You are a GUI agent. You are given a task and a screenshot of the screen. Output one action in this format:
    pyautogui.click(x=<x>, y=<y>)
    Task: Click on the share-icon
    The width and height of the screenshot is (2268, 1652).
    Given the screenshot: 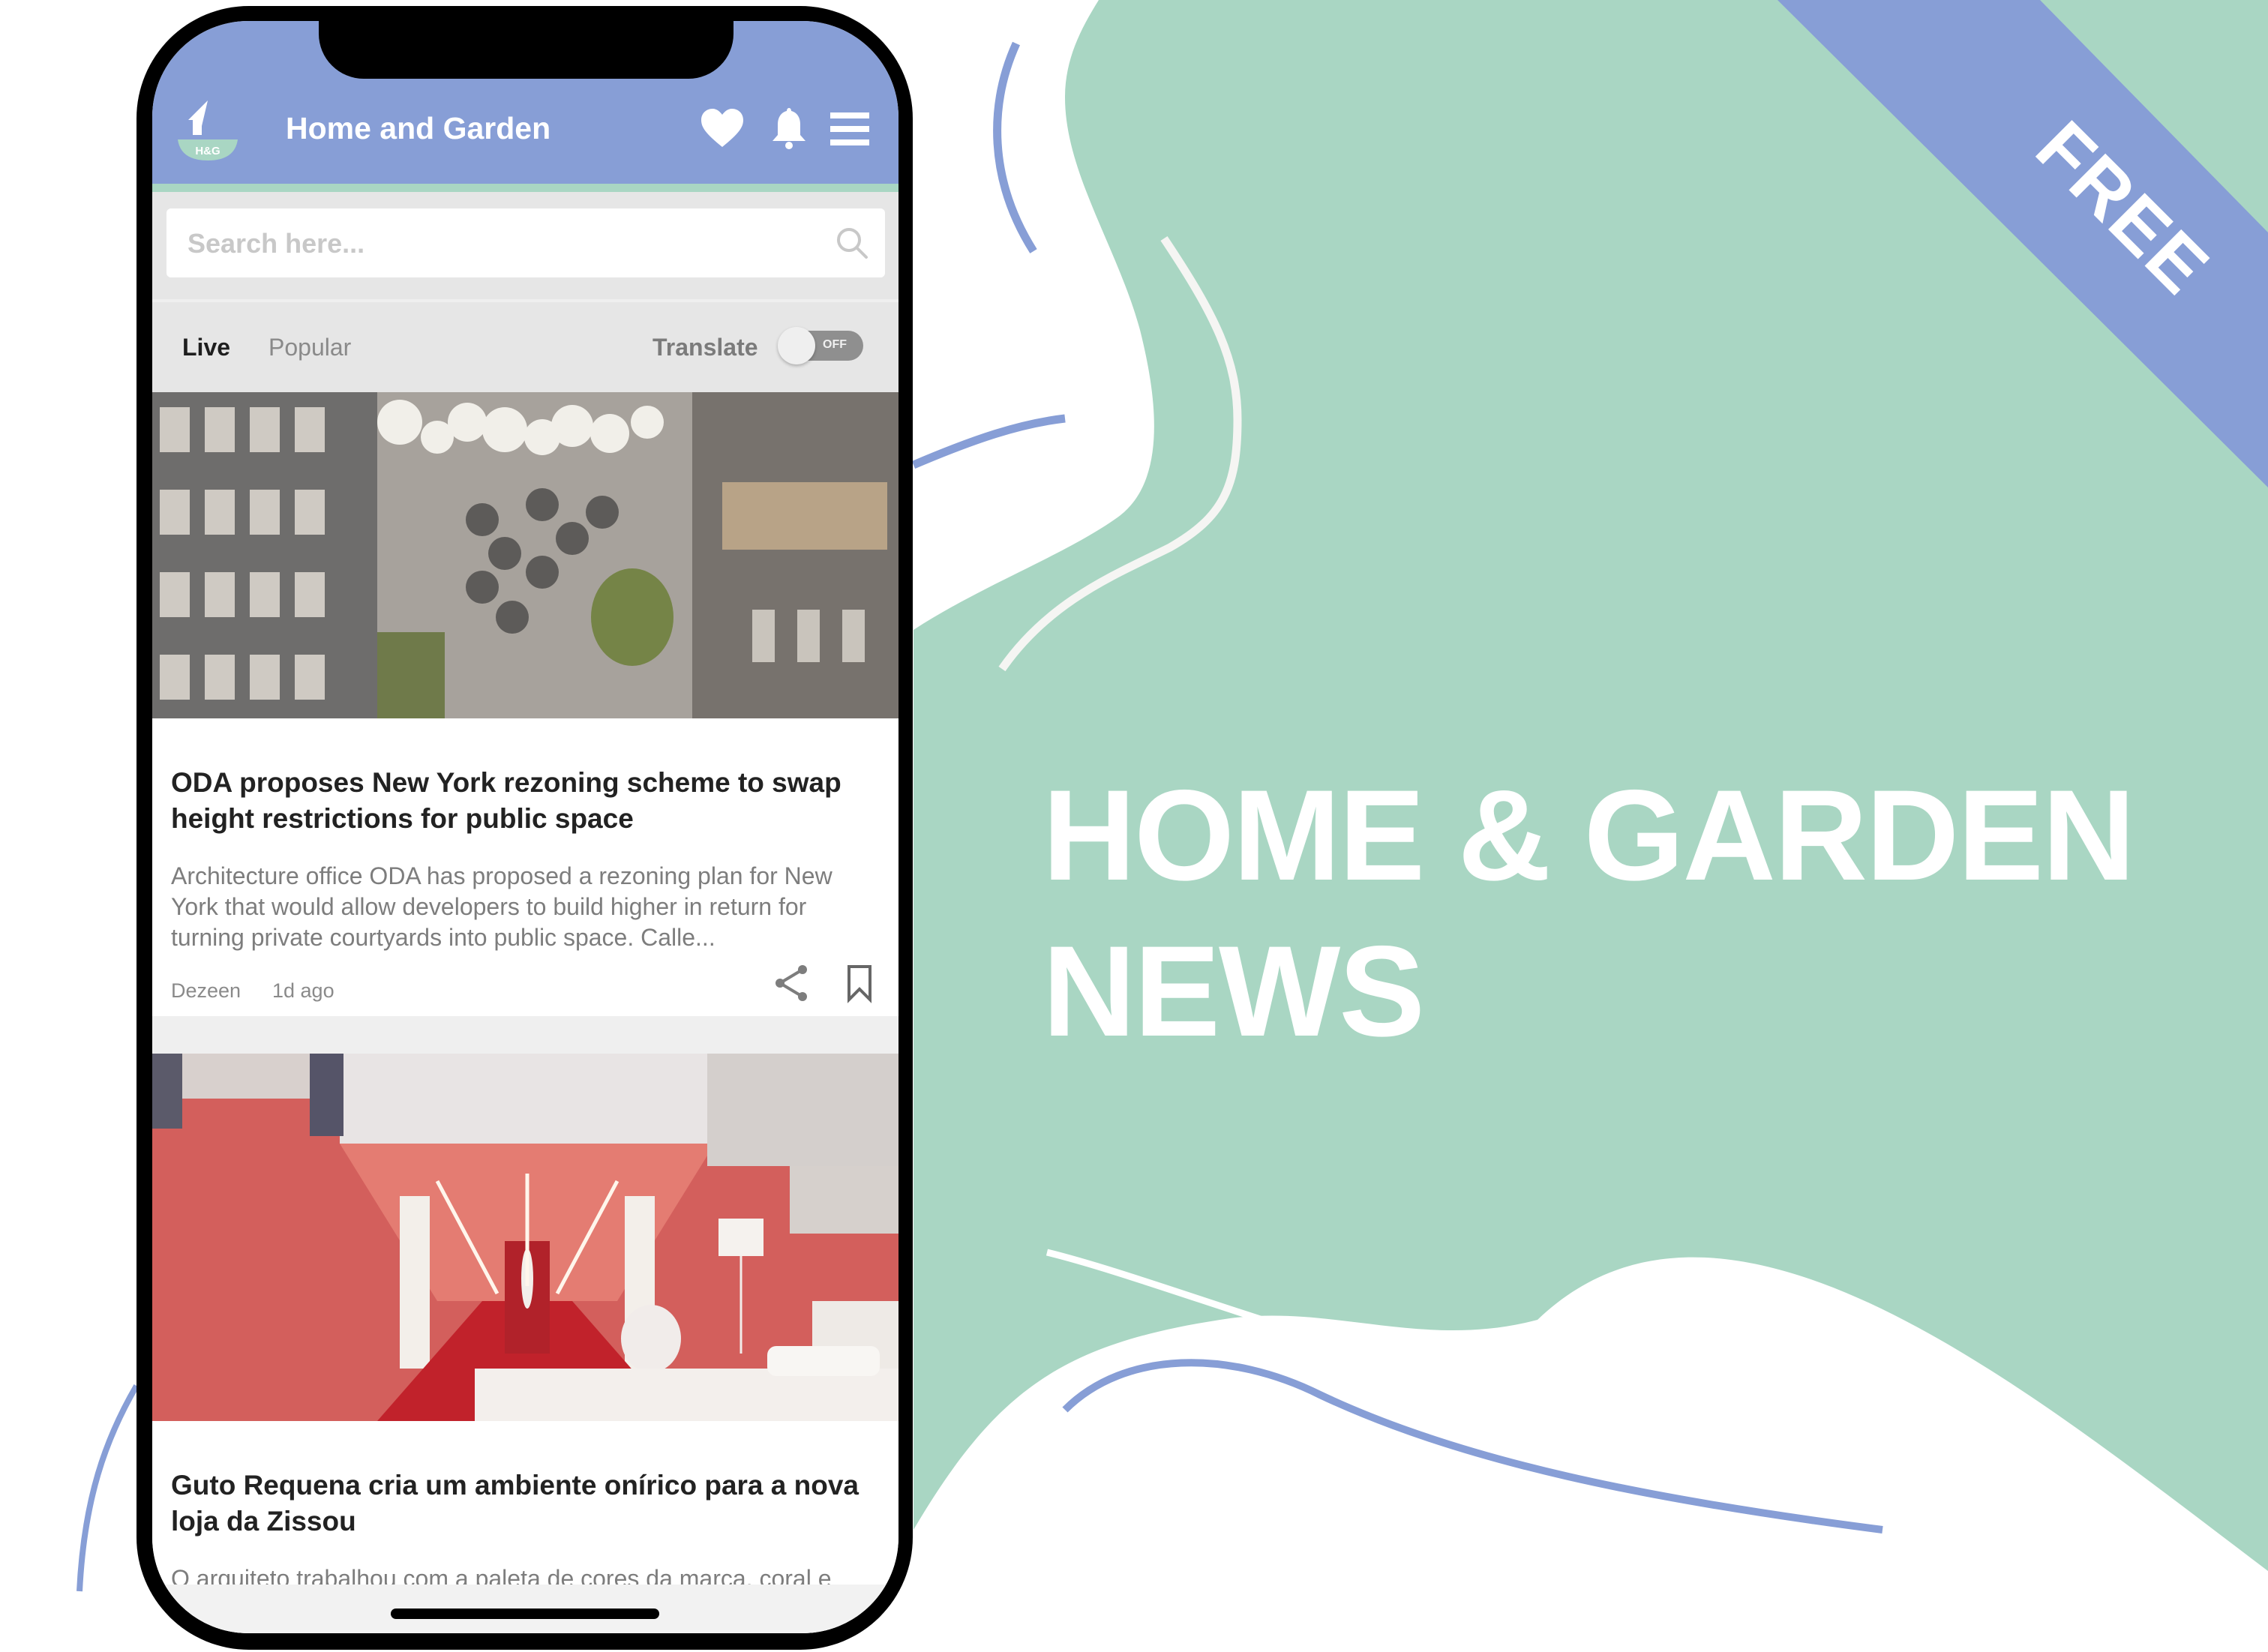 What is the action you would take?
    pyautogui.click(x=792, y=983)
    